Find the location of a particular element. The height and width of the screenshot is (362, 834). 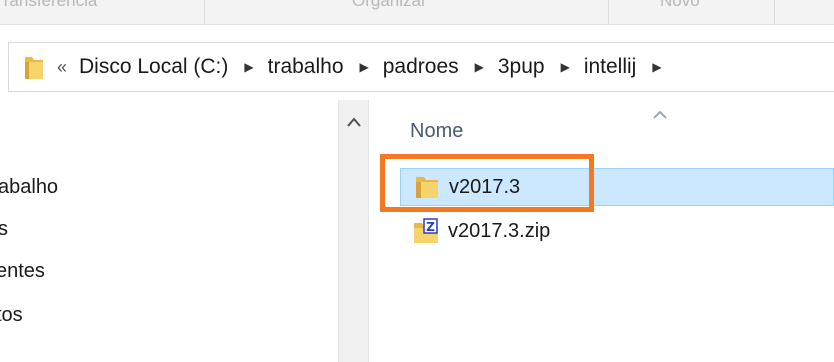

crumb-disco-local: Disco Local (C:) is located at coordinates (153, 67).